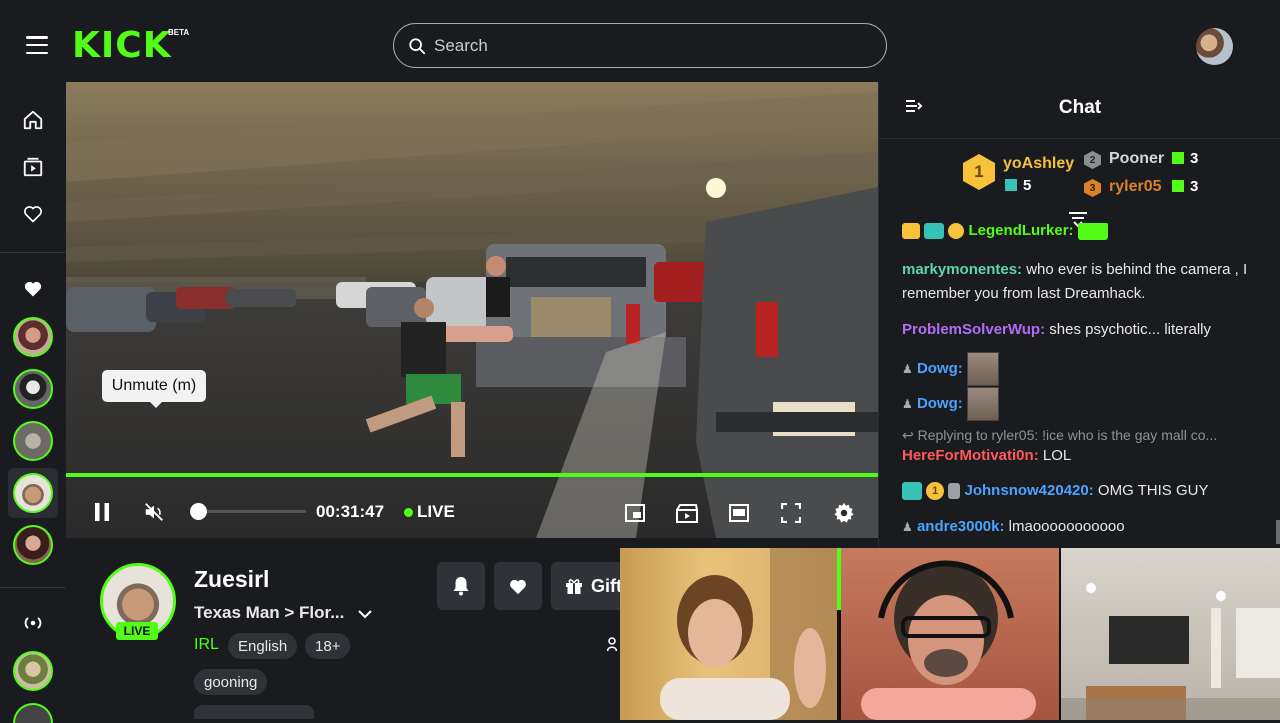 The image size is (1280, 723). Describe the element at coordinates (961, 526) in the screenshot. I see `chat-username: andre3000k:` at that location.